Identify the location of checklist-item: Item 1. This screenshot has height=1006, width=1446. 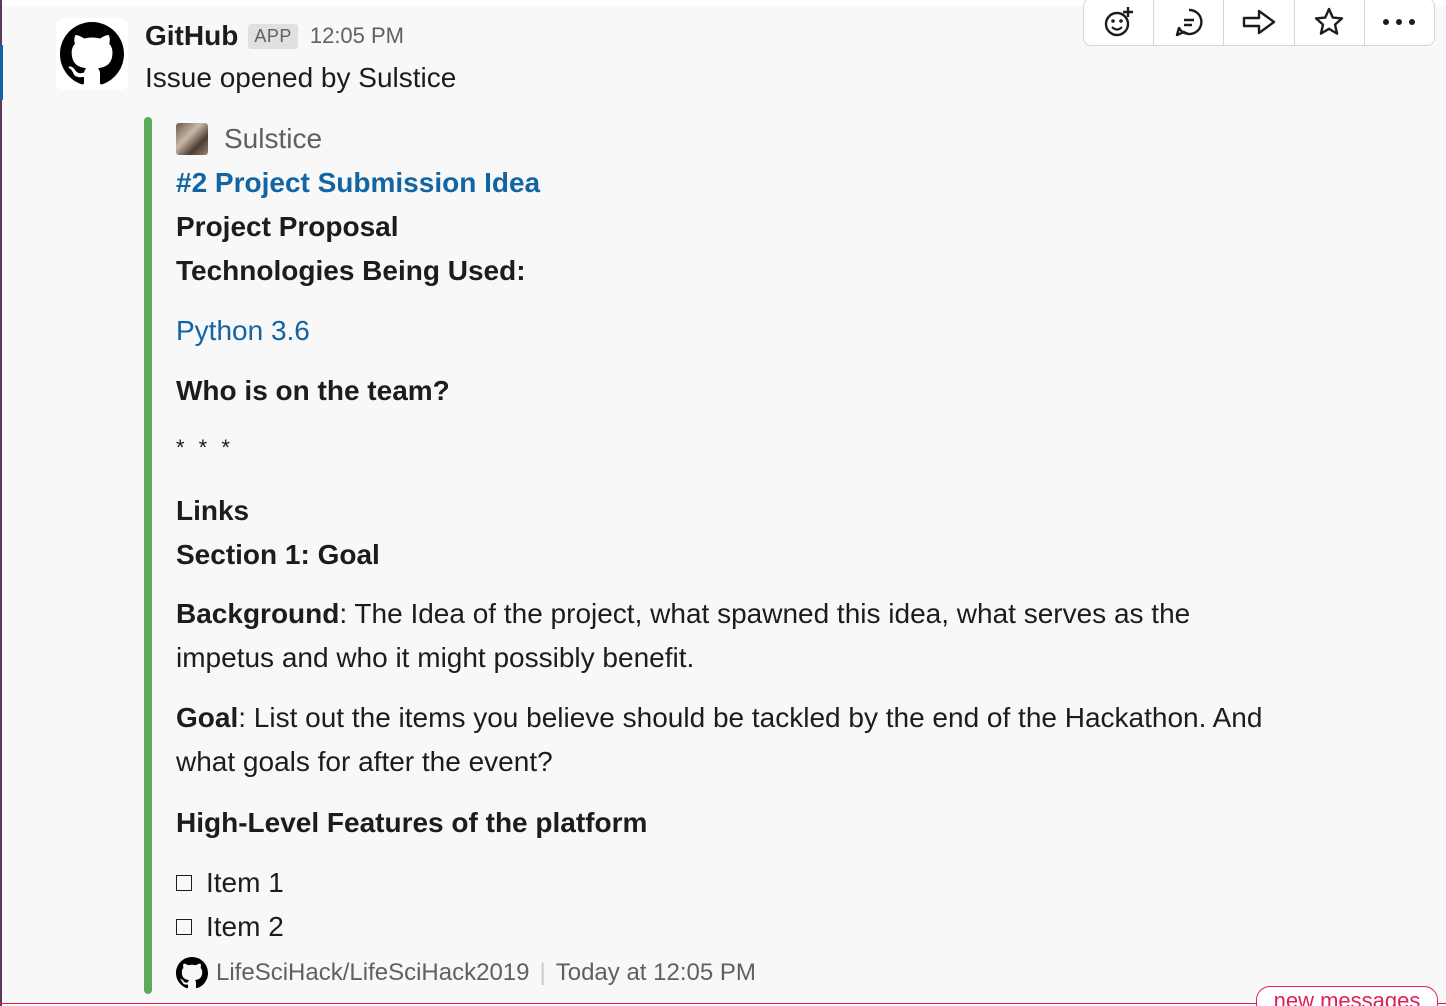
(230, 883).